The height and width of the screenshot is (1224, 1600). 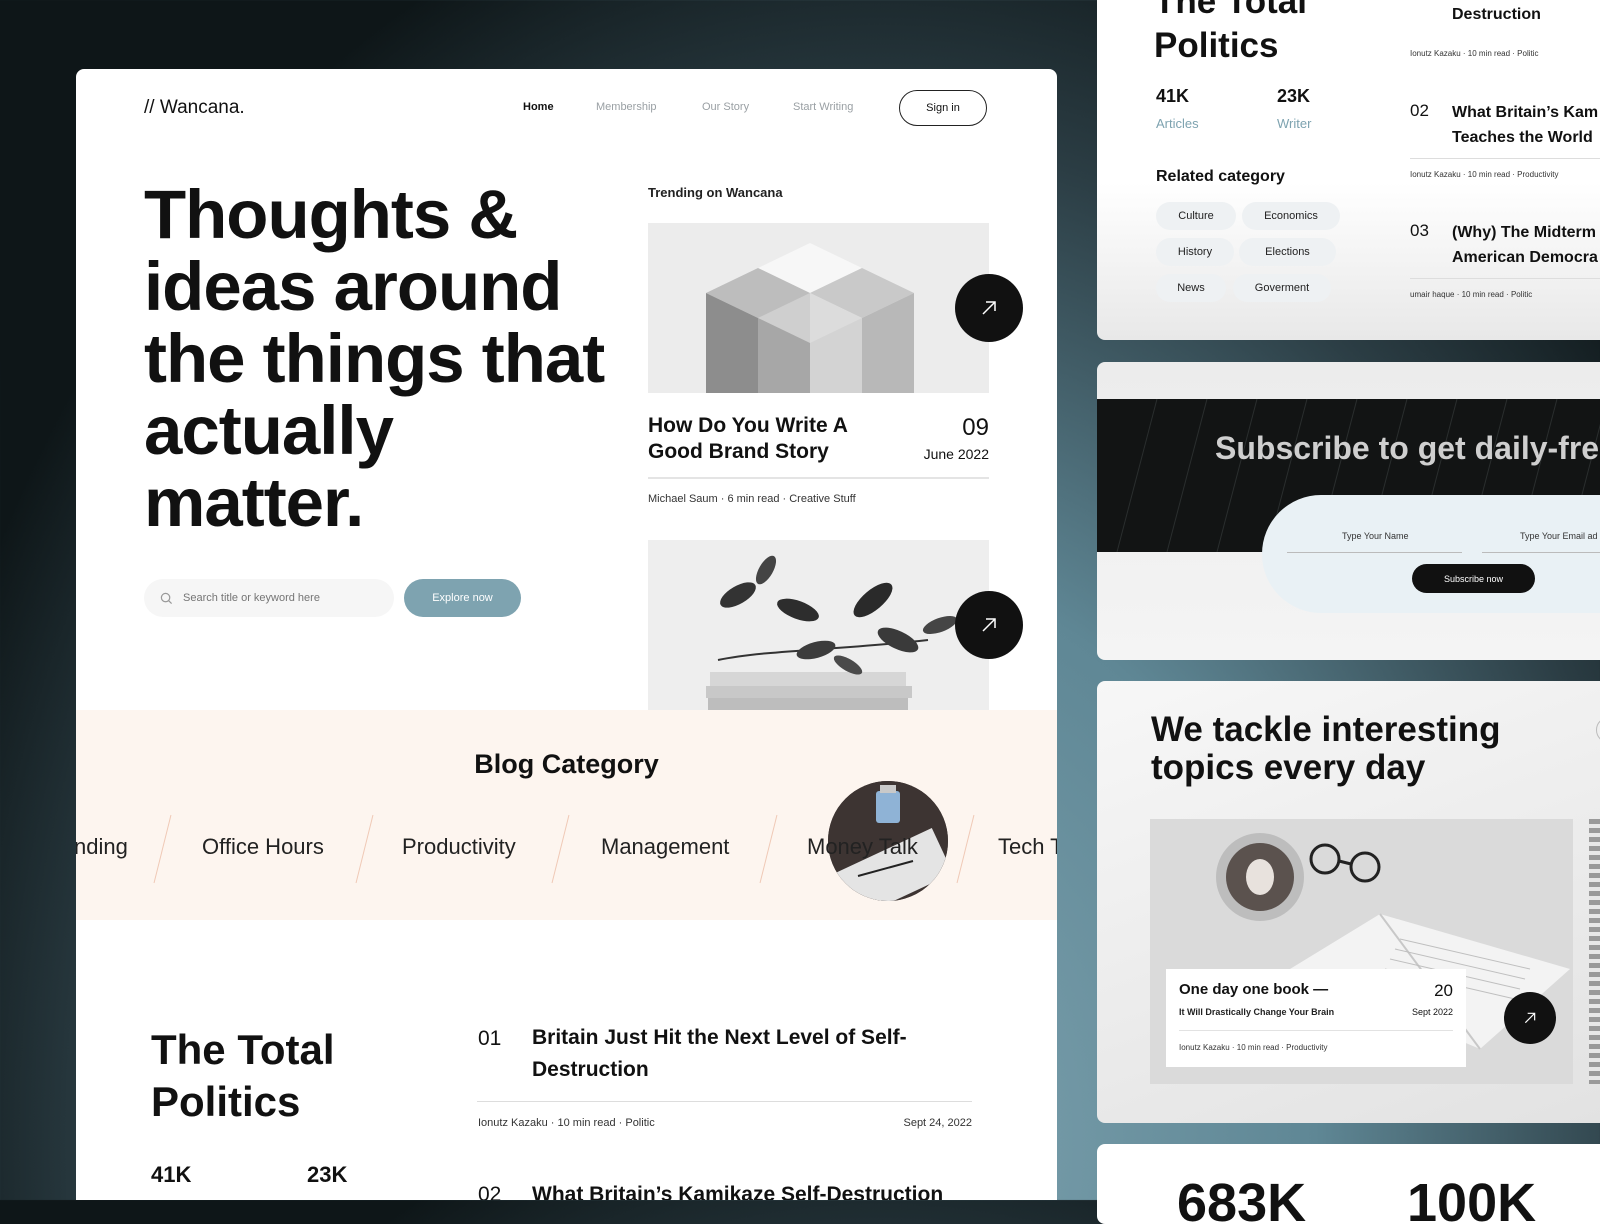 I want to click on brand-logo: // Wancana., so click(x=194, y=108).